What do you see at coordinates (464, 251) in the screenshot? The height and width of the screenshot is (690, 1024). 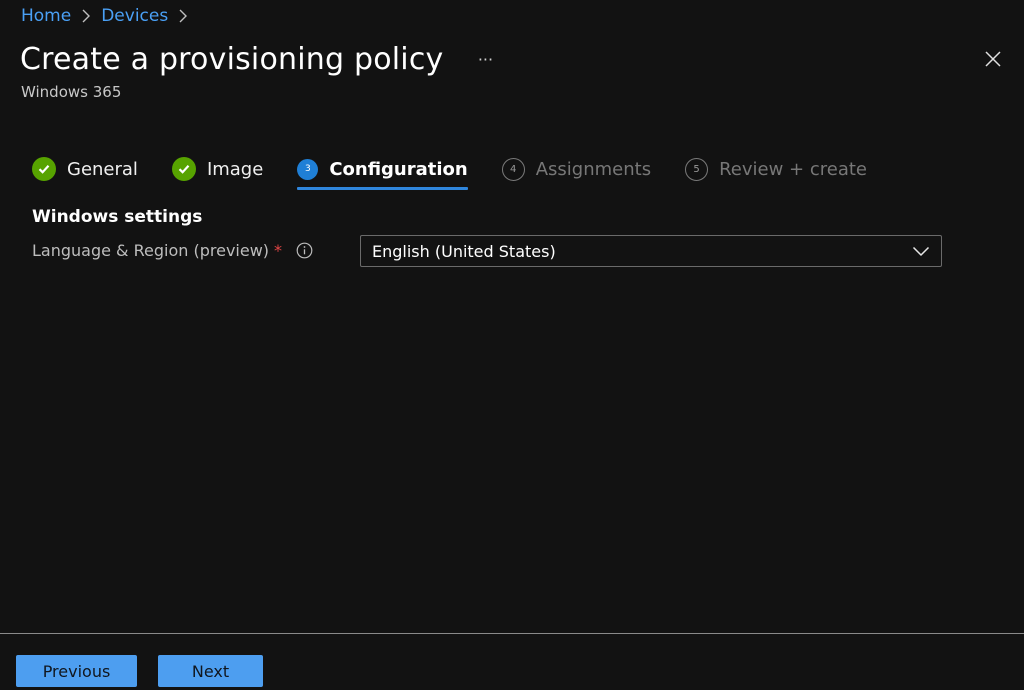 I see `dropdown-selected-value: English (United States)` at bounding box center [464, 251].